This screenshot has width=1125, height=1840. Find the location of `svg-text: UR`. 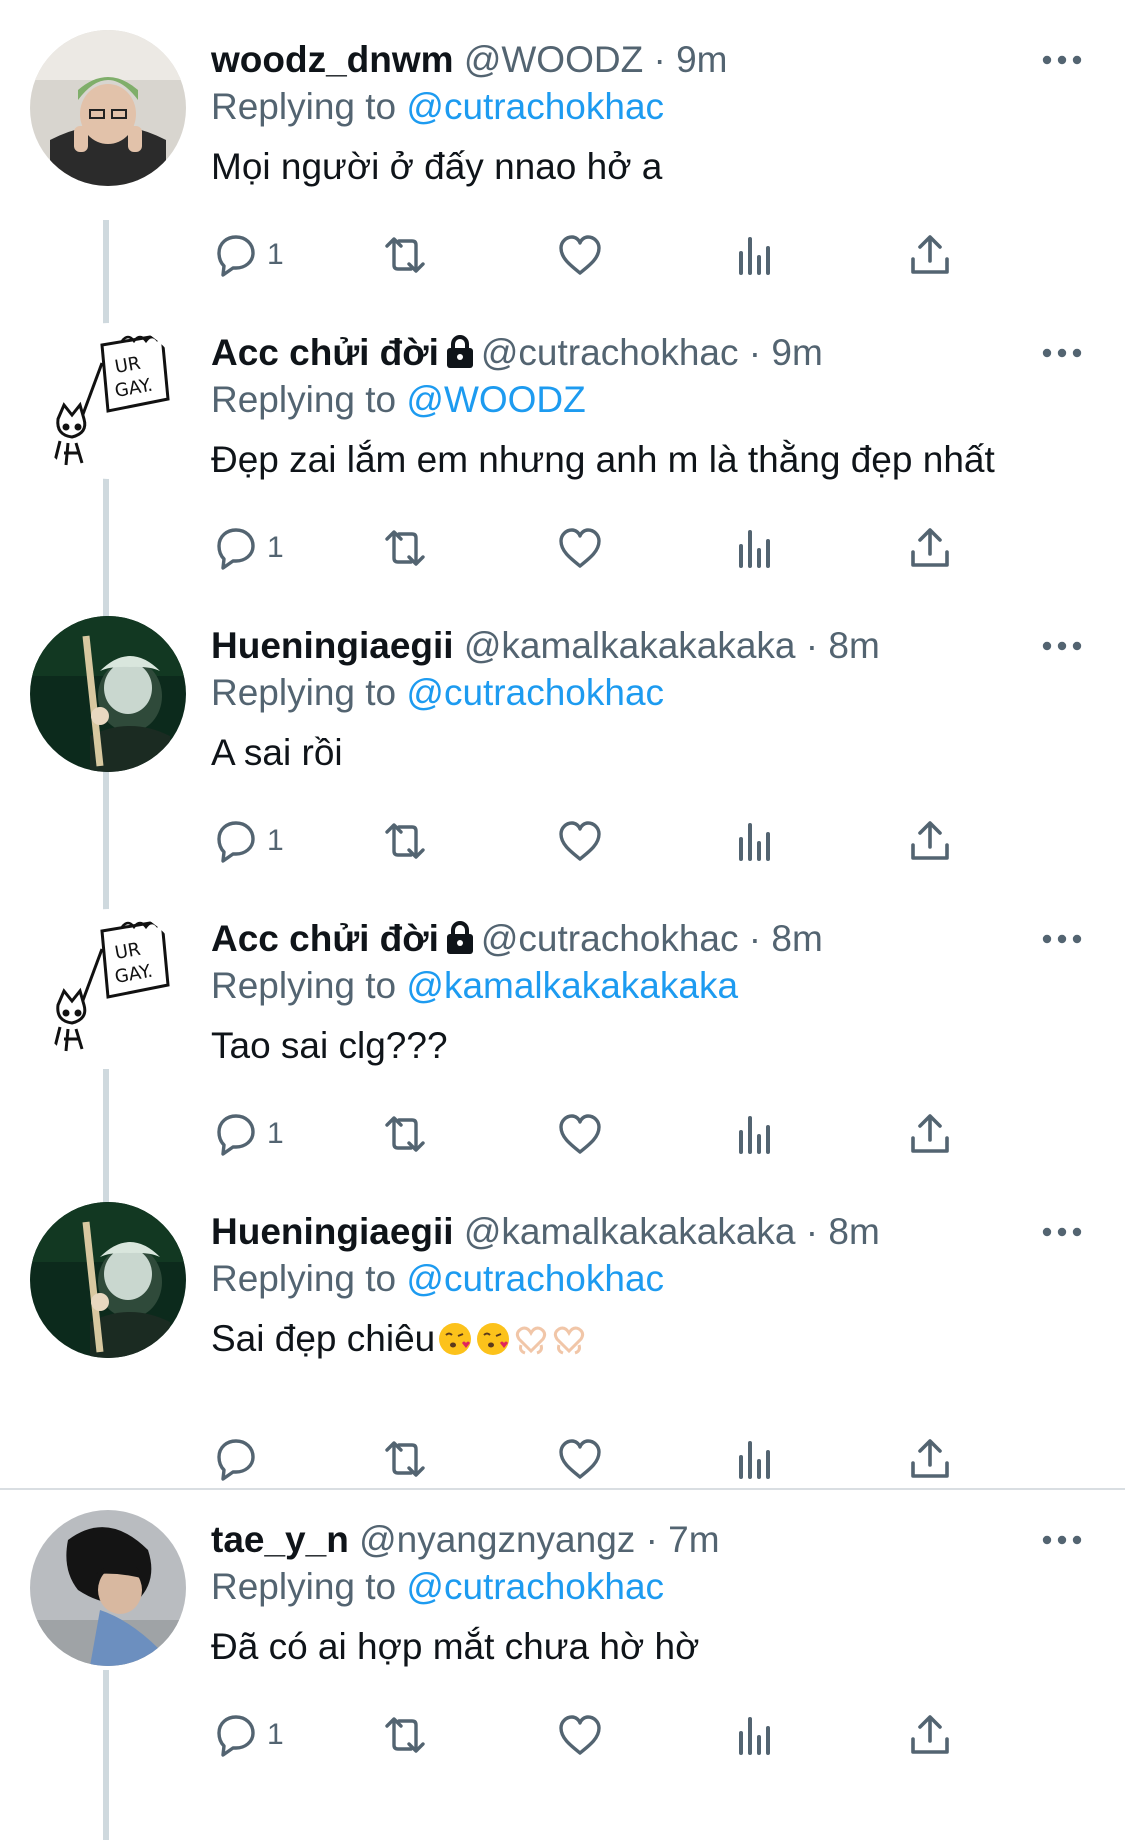

svg-text: UR is located at coordinates (127, 951).